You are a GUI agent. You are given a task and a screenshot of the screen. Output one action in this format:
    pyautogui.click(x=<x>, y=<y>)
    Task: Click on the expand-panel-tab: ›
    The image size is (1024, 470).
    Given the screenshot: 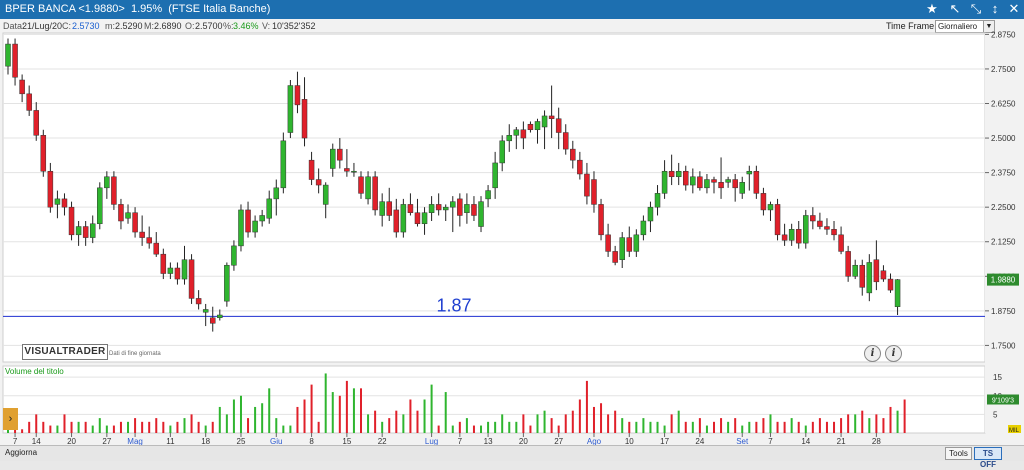 What is the action you would take?
    pyautogui.click(x=10, y=419)
    